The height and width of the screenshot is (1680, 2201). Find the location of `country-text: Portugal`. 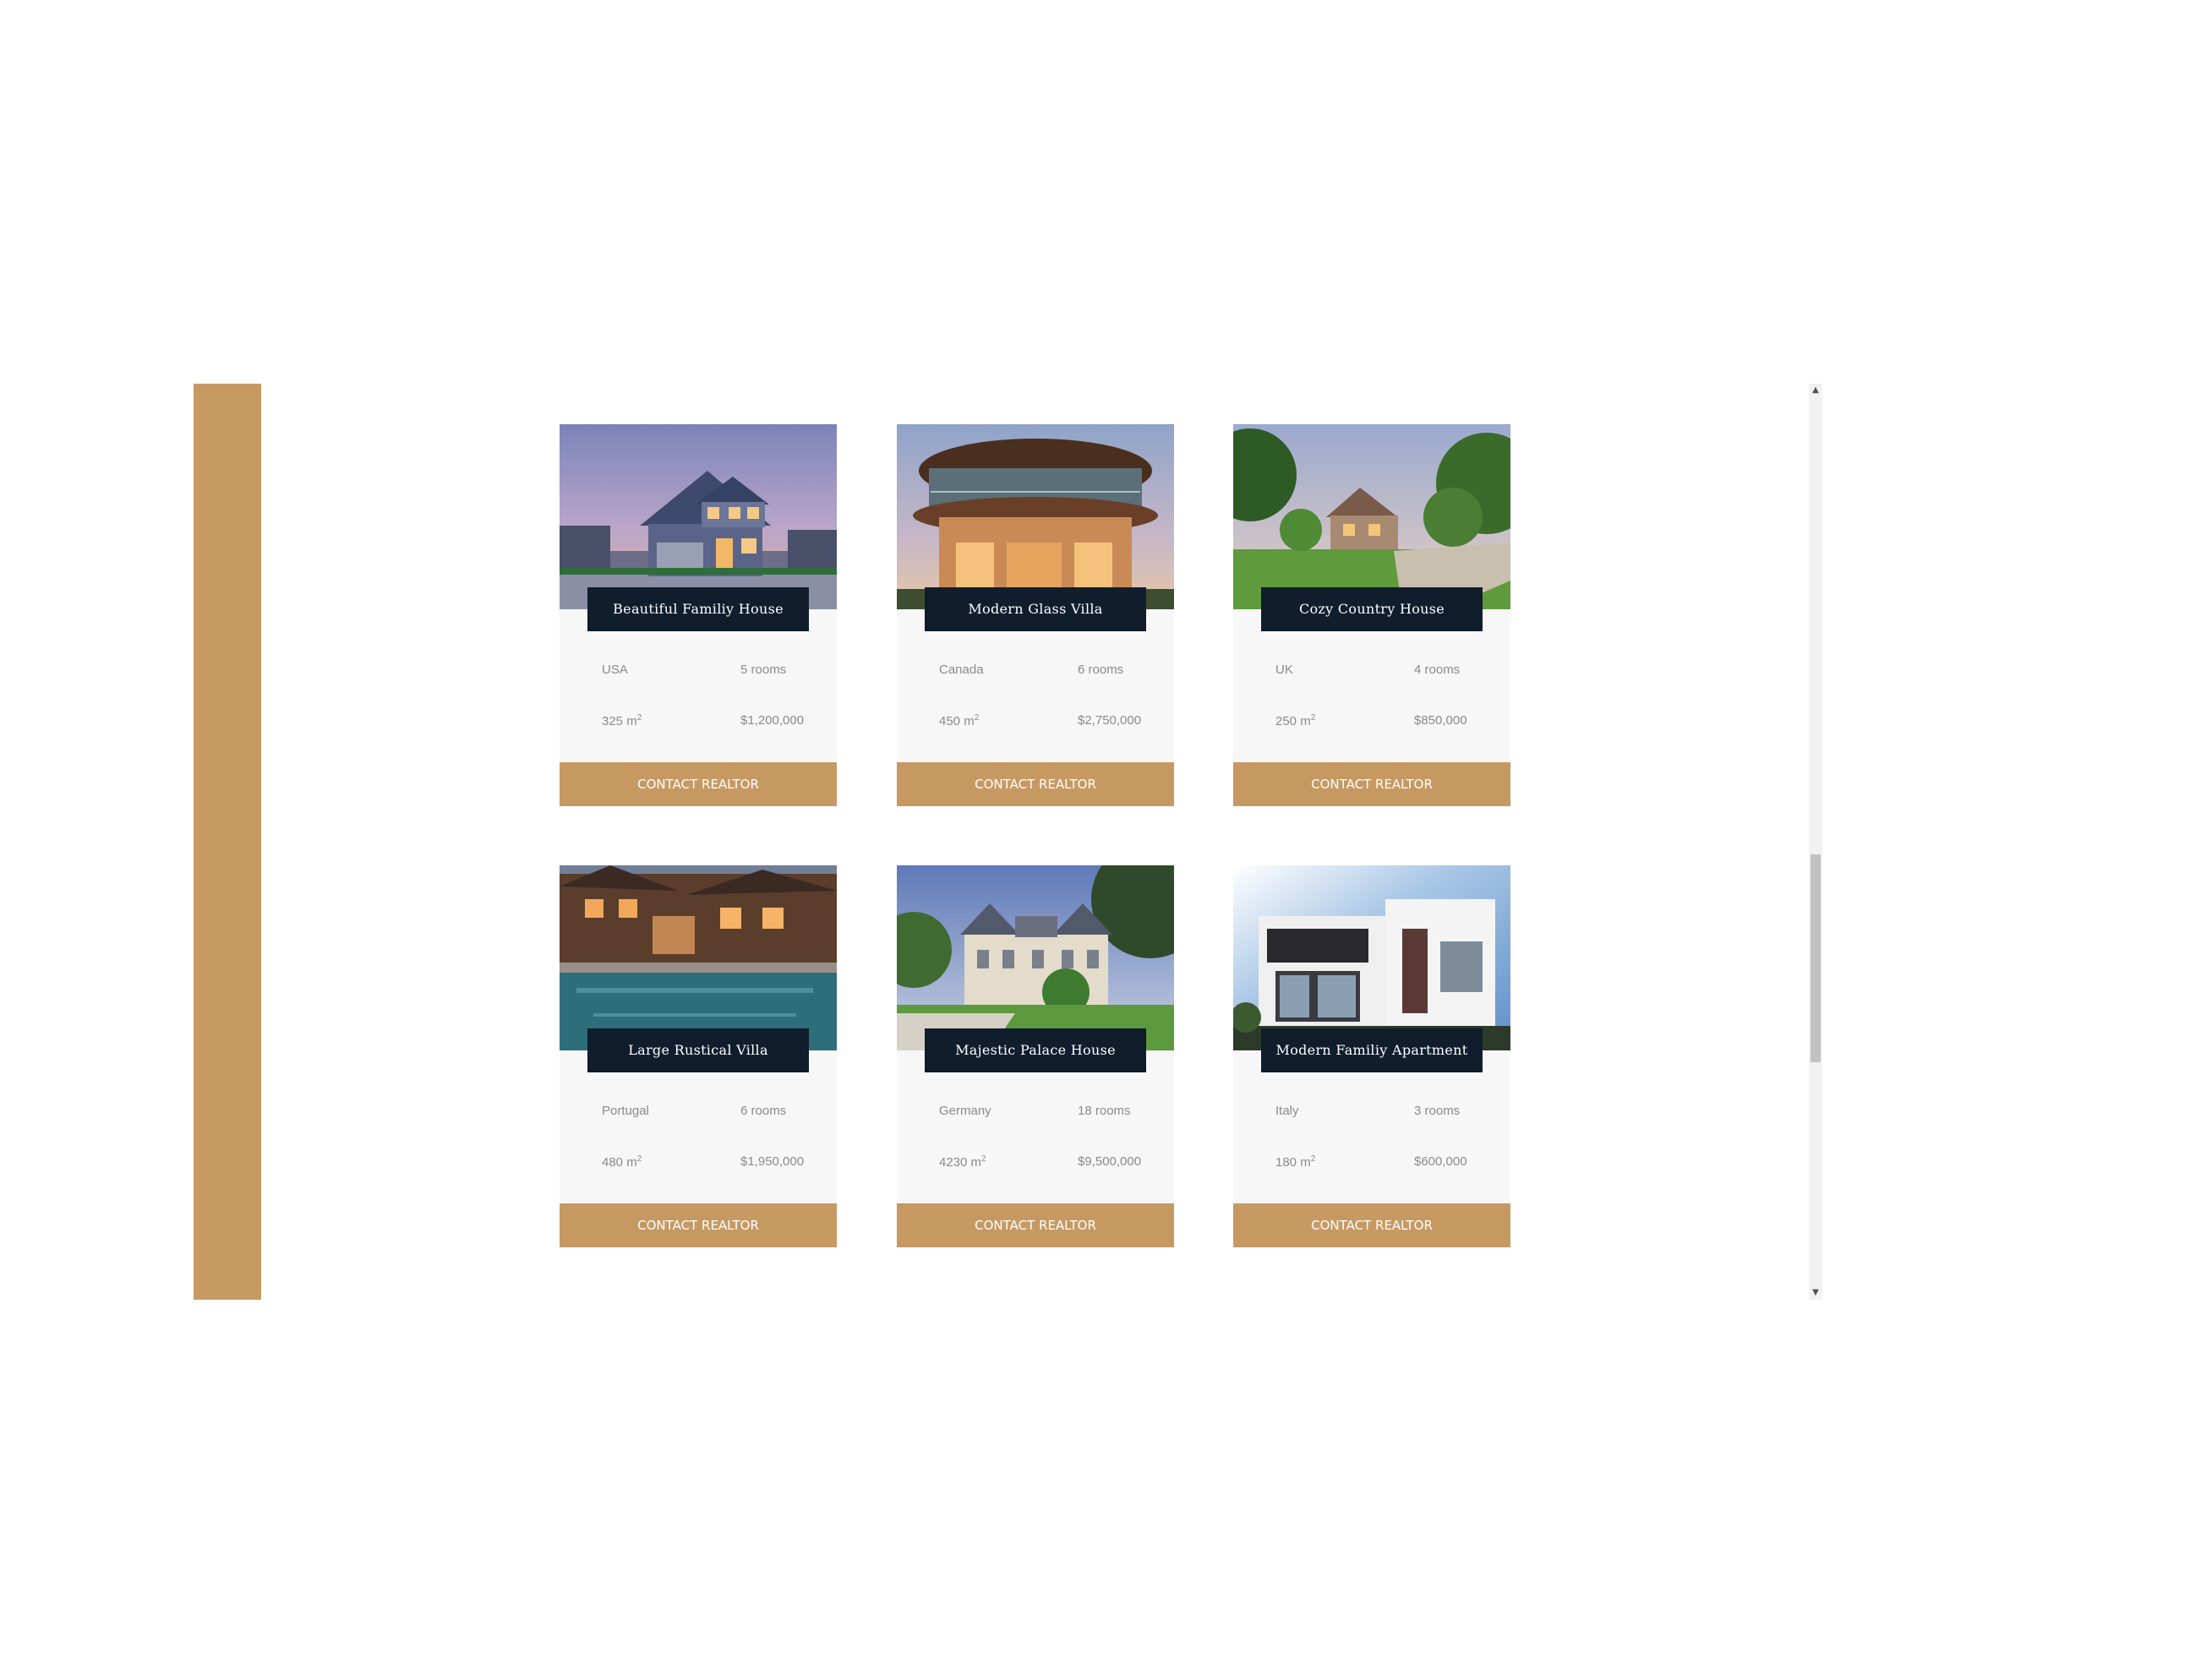

country-text: Portugal is located at coordinates (625, 1111).